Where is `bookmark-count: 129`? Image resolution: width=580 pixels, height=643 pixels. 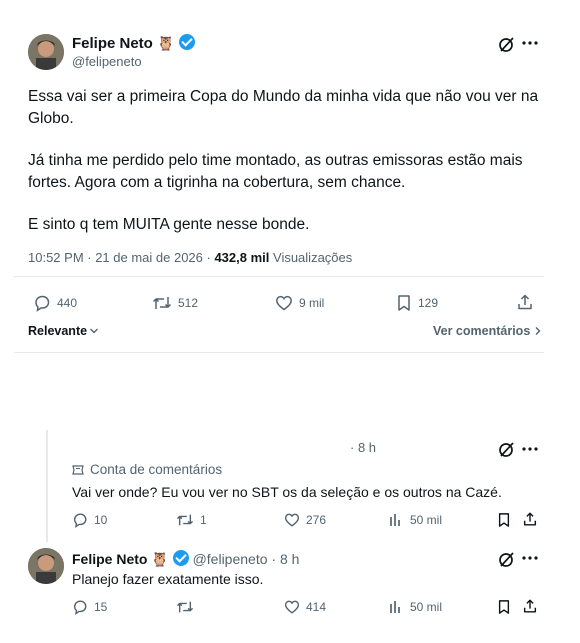 bookmark-count: 129 is located at coordinates (428, 303).